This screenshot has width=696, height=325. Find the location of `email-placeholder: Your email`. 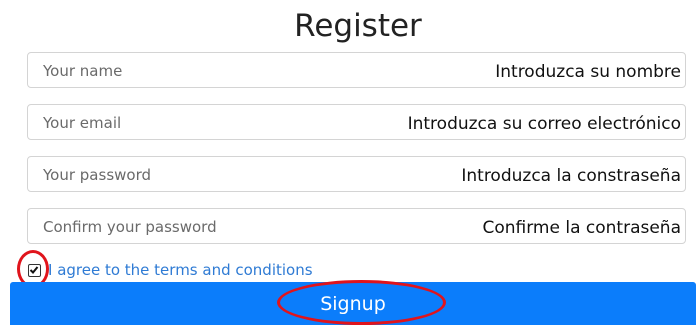

email-placeholder: Your email is located at coordinates (82, 123).